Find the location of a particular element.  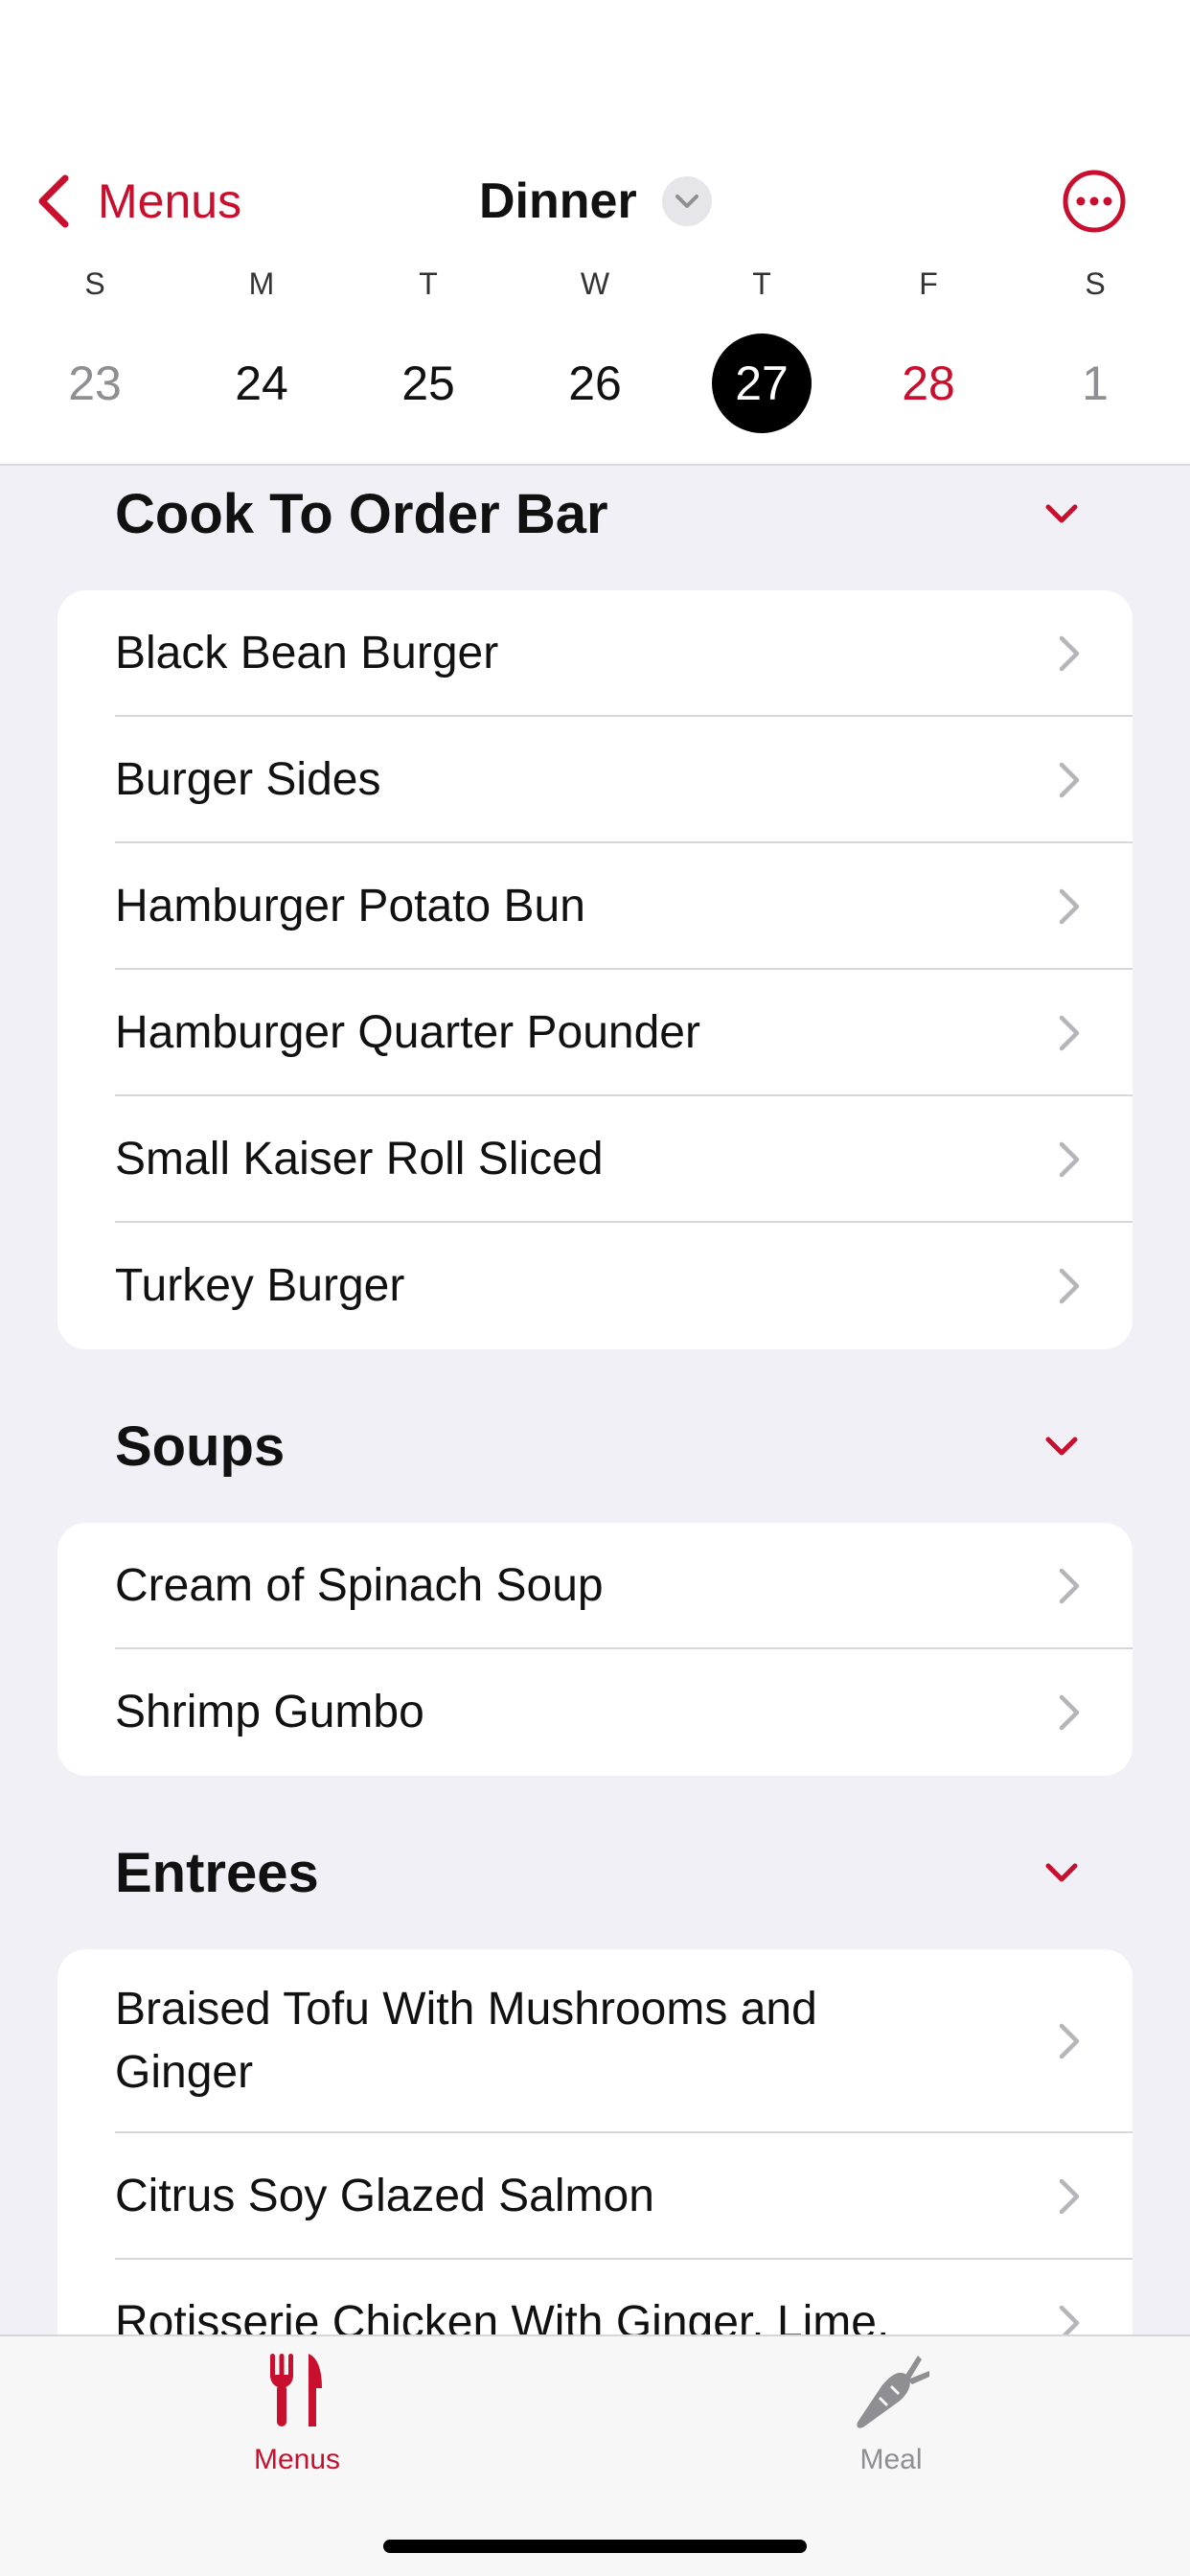

menu-item-name: Turkey Burger is located at coordinates (260, 1285).